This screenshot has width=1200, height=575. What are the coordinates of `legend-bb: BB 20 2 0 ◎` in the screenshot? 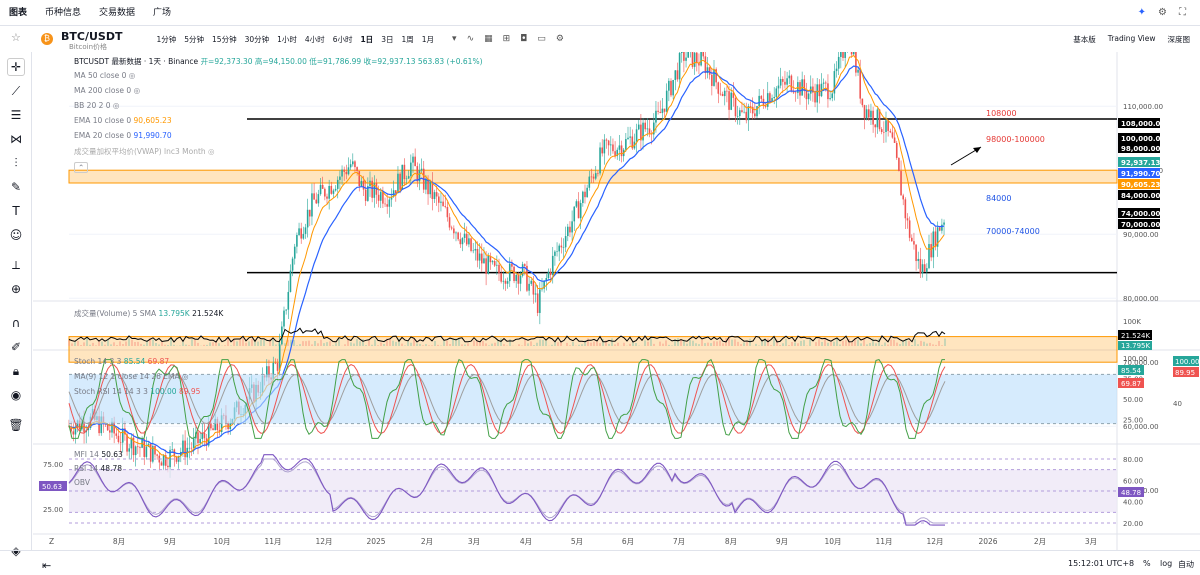 It's located at (96, 105).